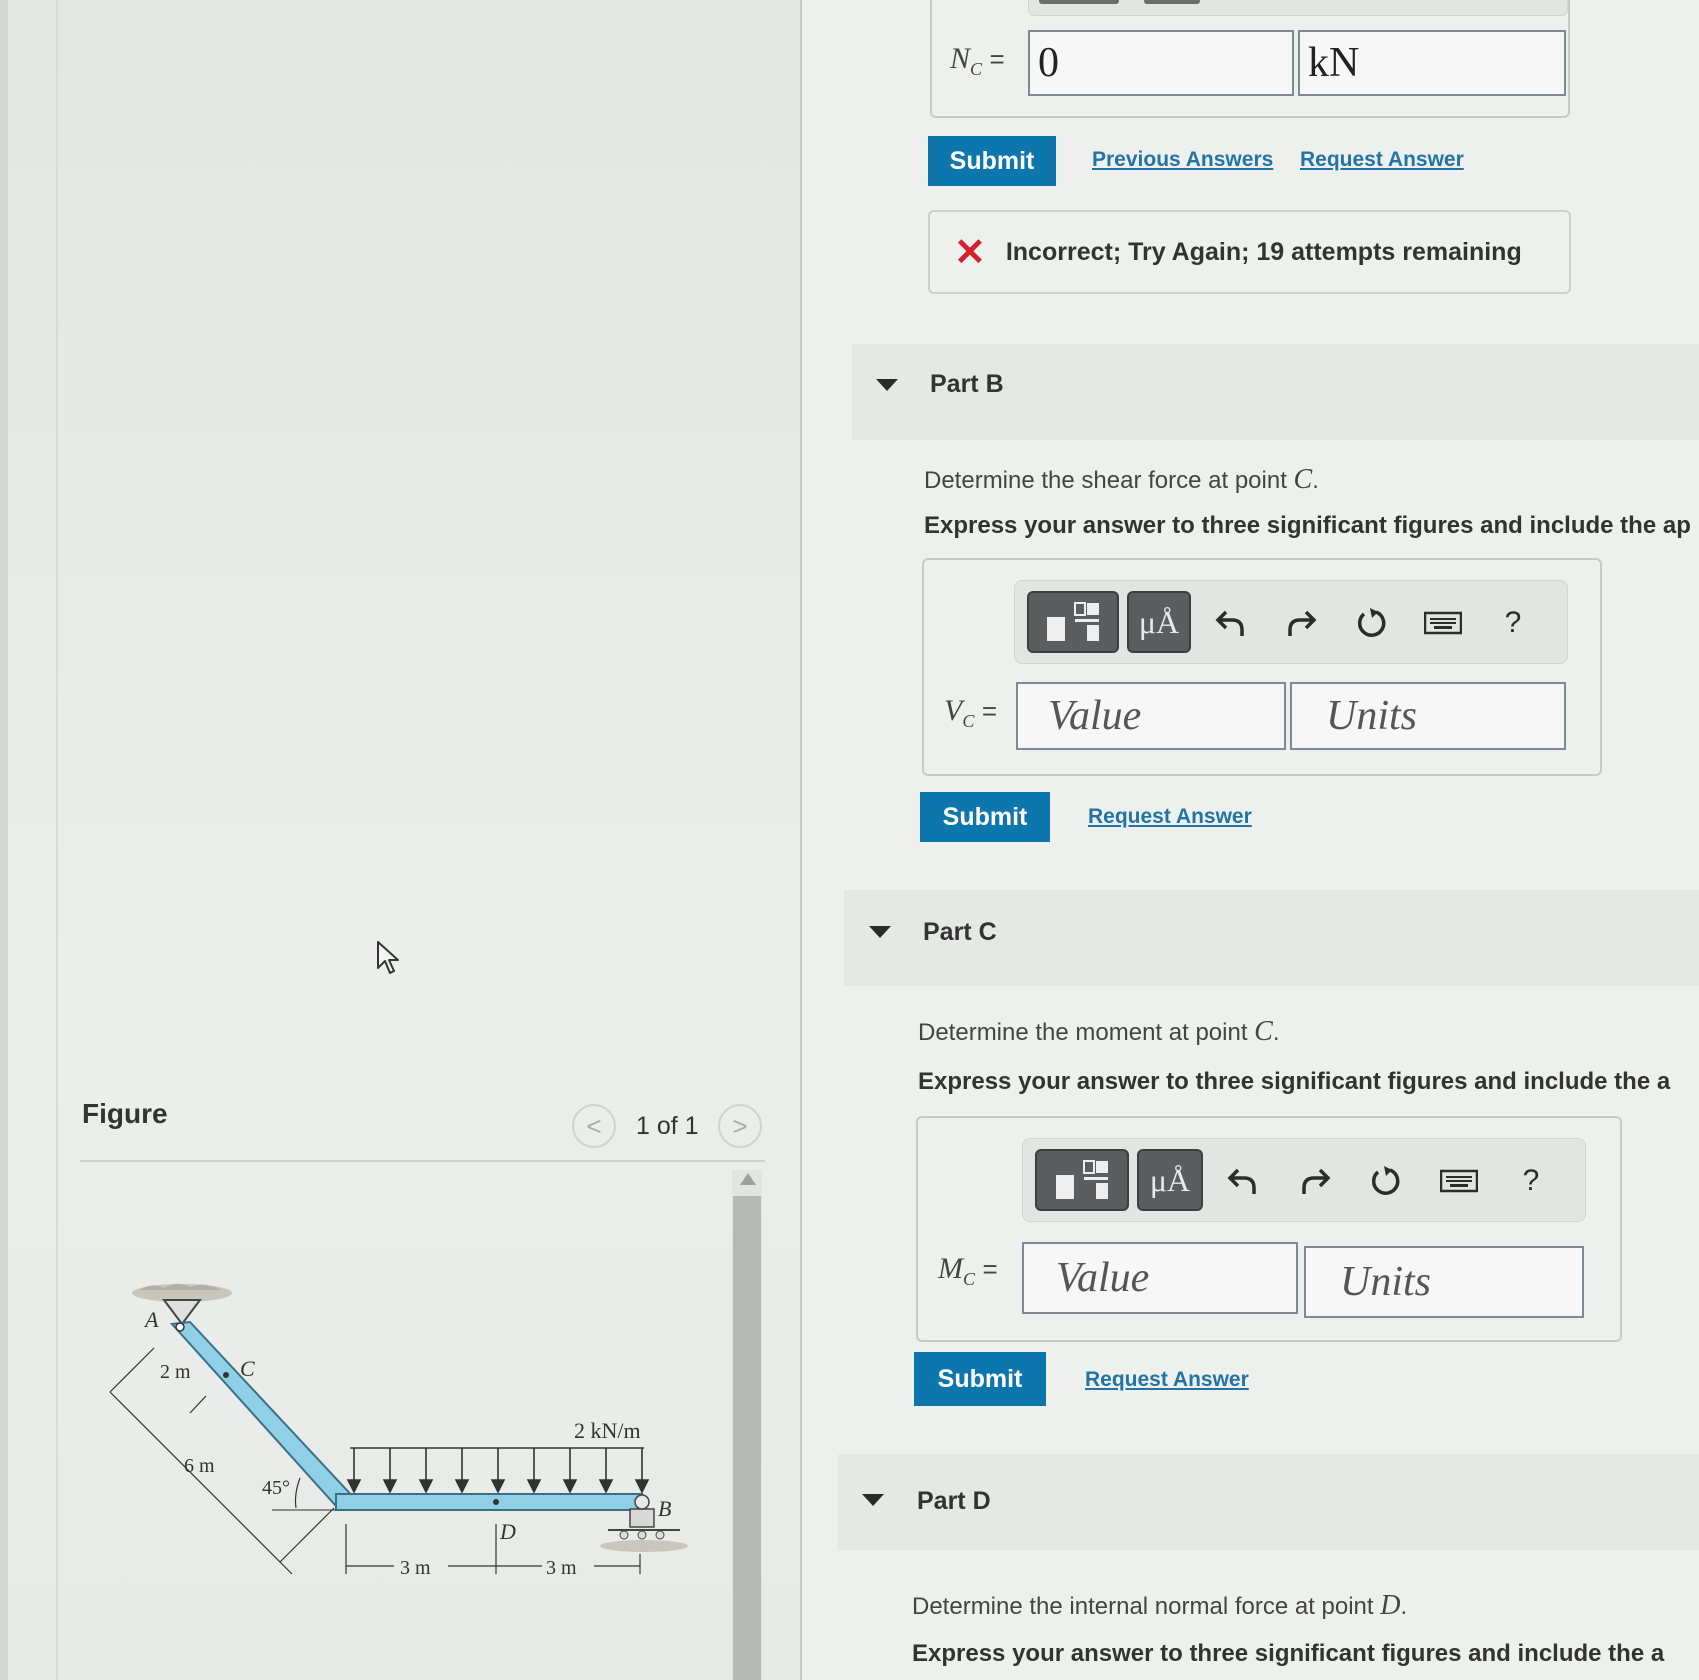 The height and width of the screenshot is (1680, 1699). What do you see at coordinates (57, 840) in the screenshot?
I see `panel-border` at bounding box center [57, 840].